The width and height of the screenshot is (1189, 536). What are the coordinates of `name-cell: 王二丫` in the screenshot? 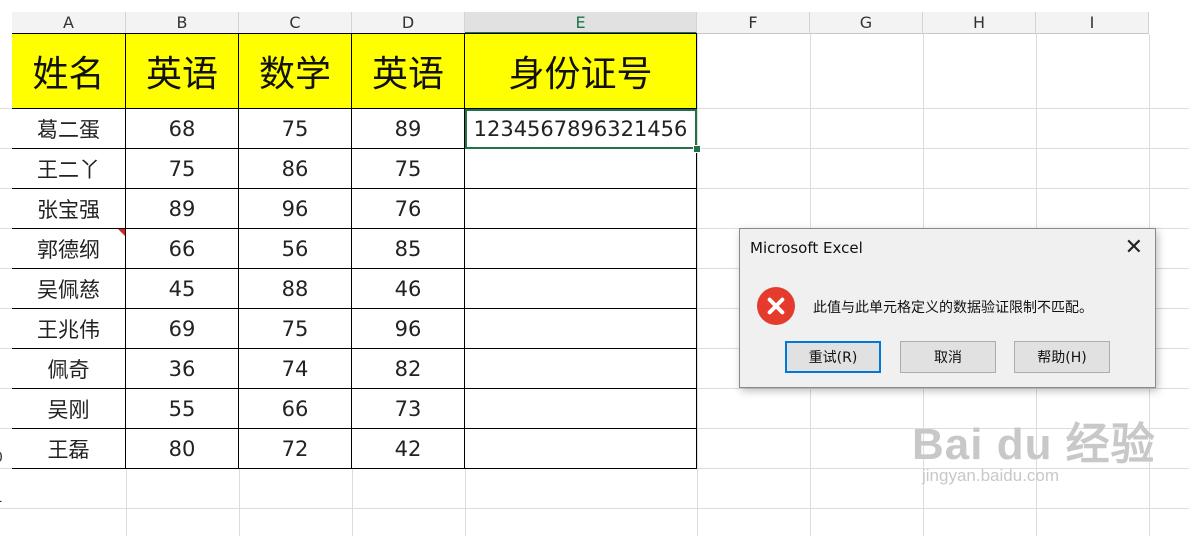 It's located at (69, 169).